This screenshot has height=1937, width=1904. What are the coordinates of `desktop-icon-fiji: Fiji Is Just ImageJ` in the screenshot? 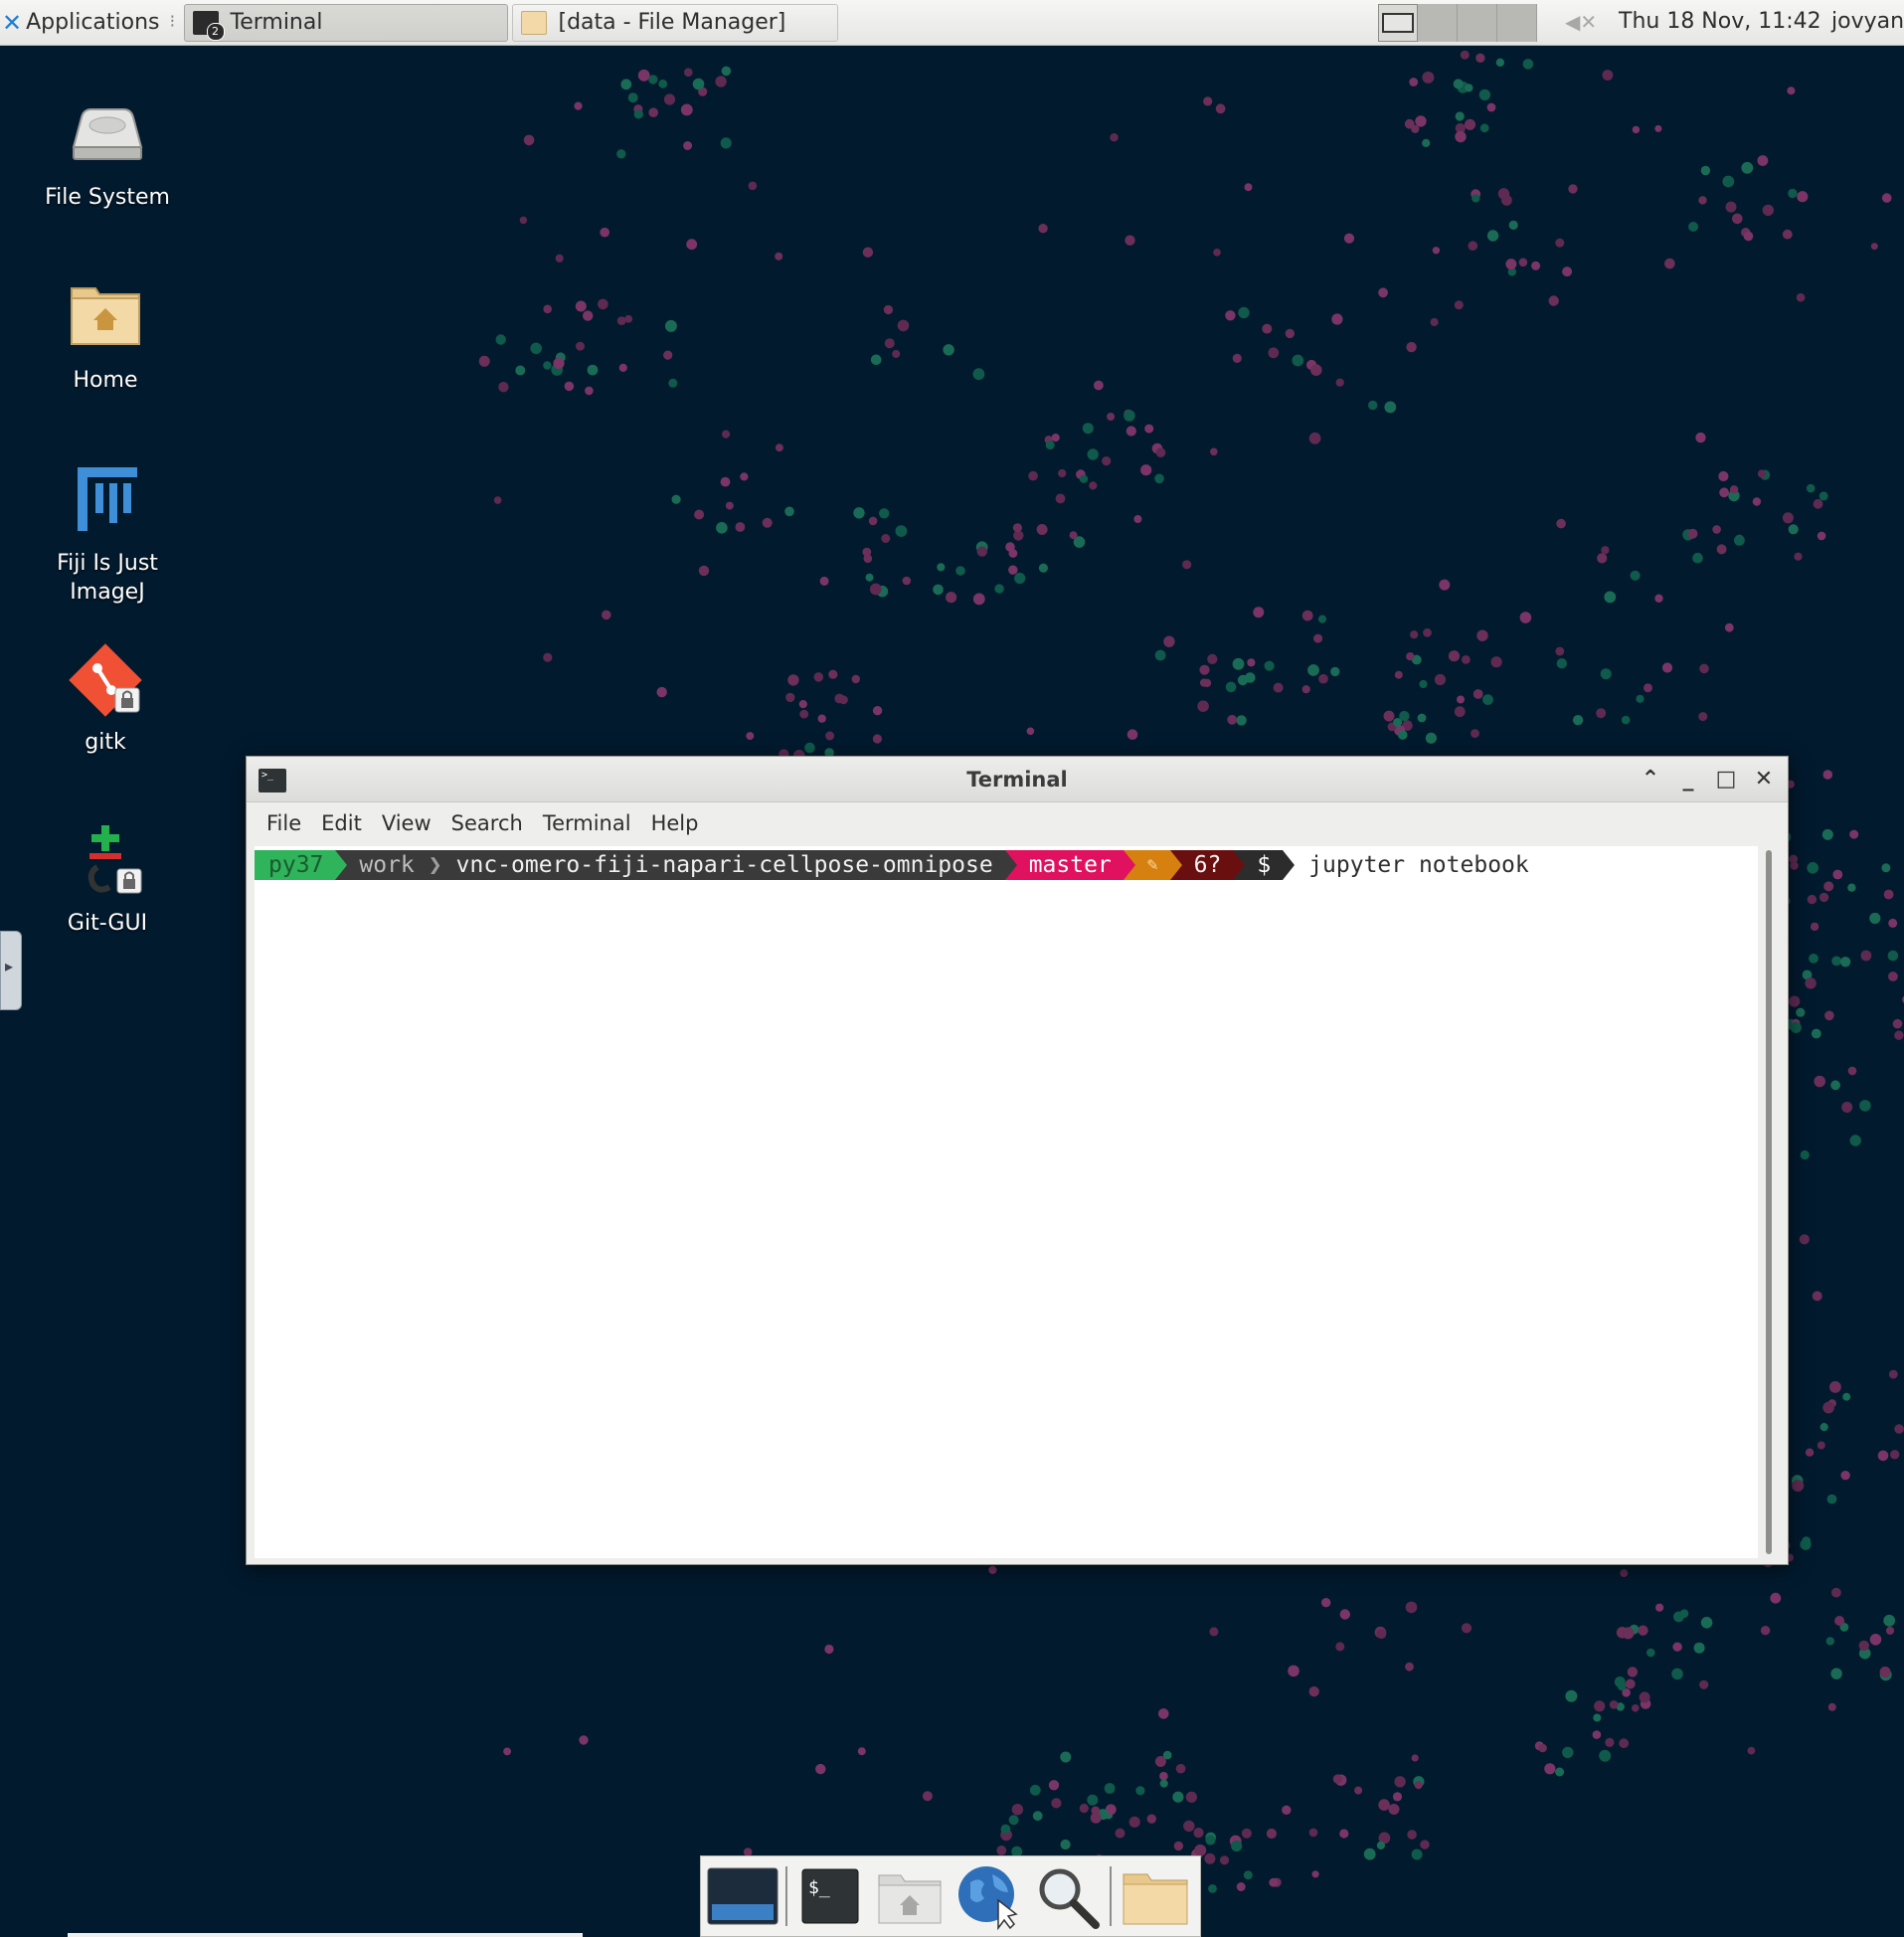 It's located at (107, 534).